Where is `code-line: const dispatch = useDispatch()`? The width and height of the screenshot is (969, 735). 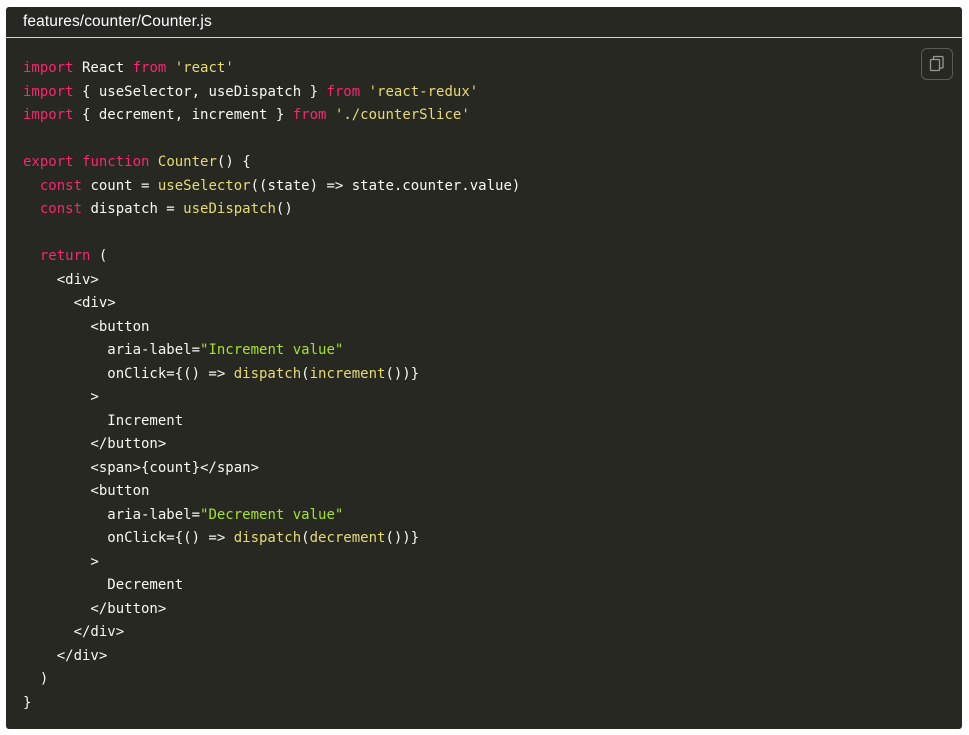
code-line: const dispatch = useDispatch() is located at coordinates (271, 210).